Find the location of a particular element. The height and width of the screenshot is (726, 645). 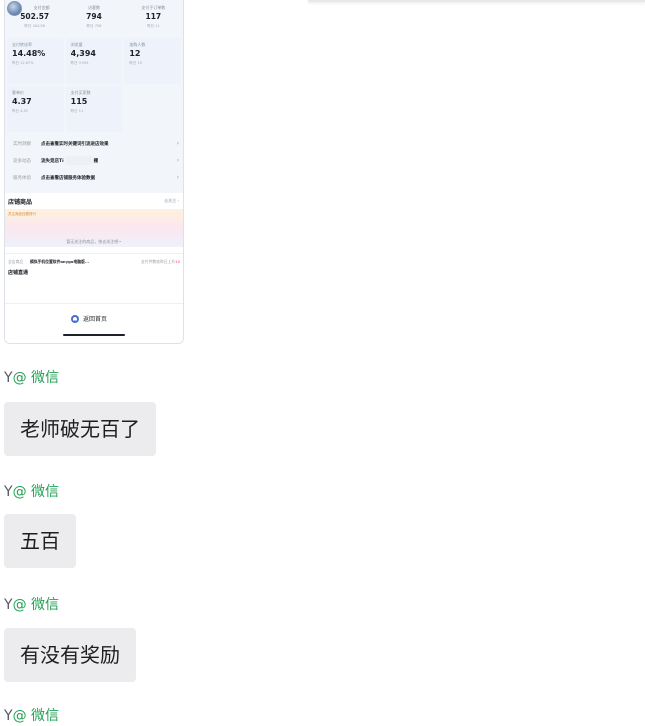

stats-row: 客单价 4.37 昨日 4.45 支付买家数 115 昨日 11 is located at coordinates (94, 109).